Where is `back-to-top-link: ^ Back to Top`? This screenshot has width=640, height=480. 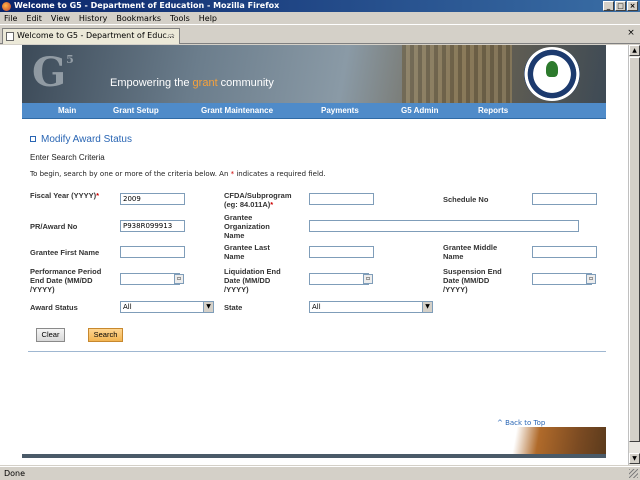
back-to-top-link: ^ Back to Top is located at coordinates (521, 423).